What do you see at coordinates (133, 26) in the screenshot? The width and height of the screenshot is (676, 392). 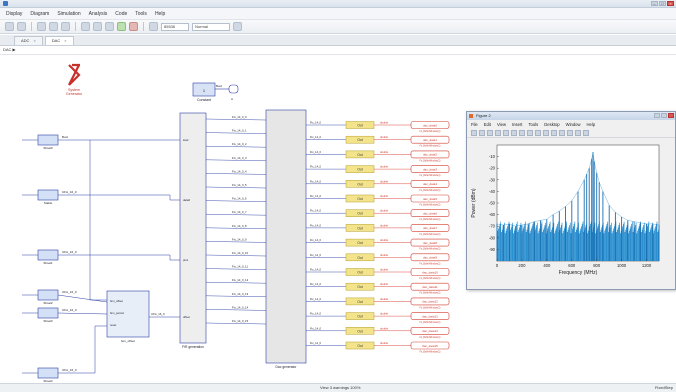 I see `stop-icon` at bounding box center [133, 26].